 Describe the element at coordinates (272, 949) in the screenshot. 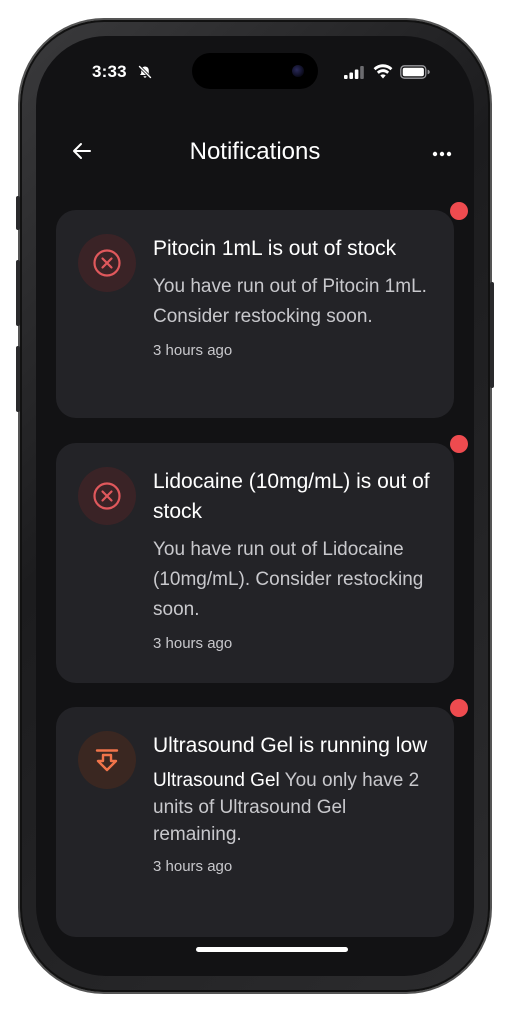

I see `home-indicator` at that location.